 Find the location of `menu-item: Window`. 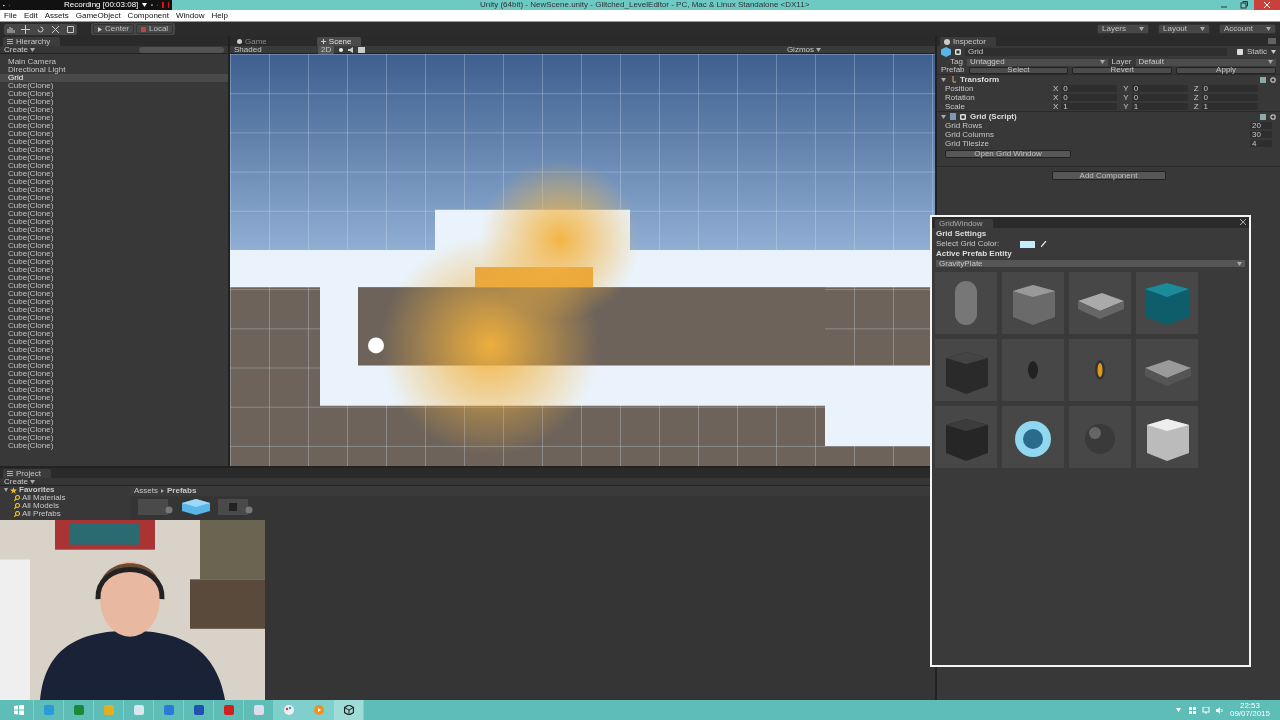

menu-item: Window is located at coordinates (190, 15).